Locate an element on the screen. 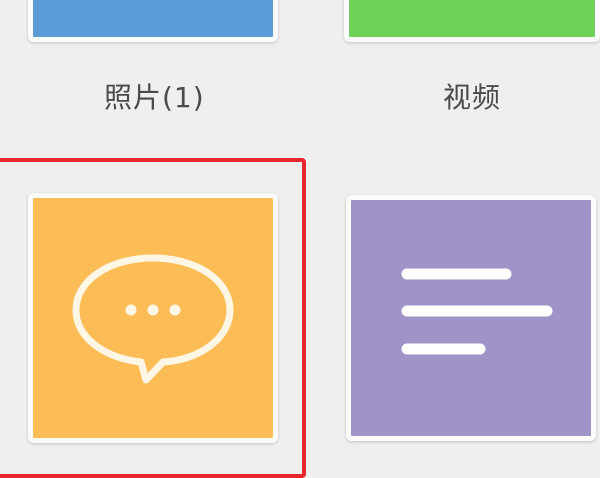 This screenshot has height=478, width=600. photo-tile-label: 照片(1) is located at coordinates (154, 97).